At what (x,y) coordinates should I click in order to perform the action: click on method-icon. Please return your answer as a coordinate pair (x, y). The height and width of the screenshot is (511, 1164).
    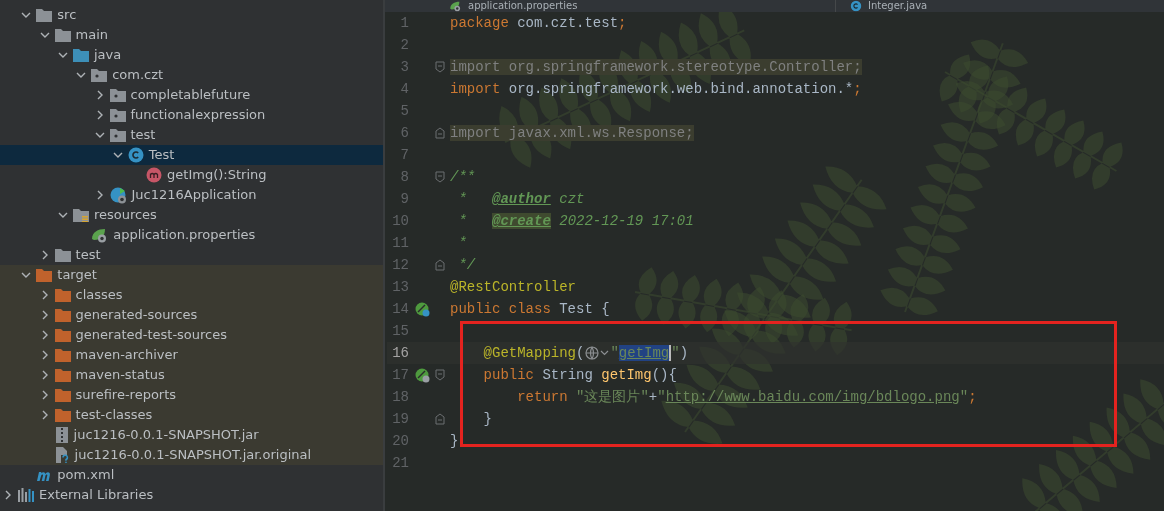
    Looking at the image, I should click on (154, 175).